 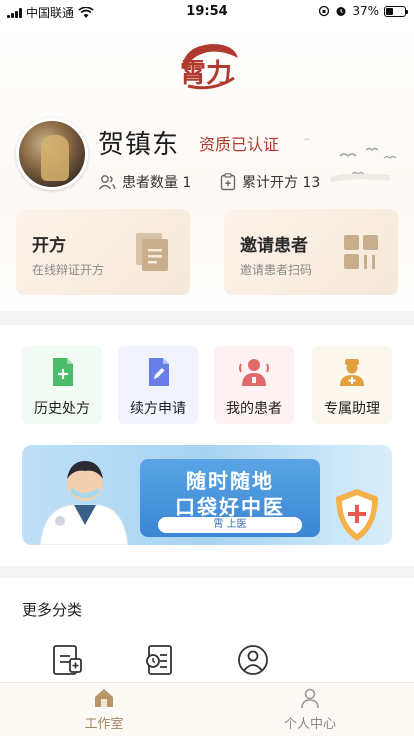 What do you see at coordinates (62, 409) in the screenshot?
I see `history-prescriptions-label: 历史处方` at bounding box center [62, 409].